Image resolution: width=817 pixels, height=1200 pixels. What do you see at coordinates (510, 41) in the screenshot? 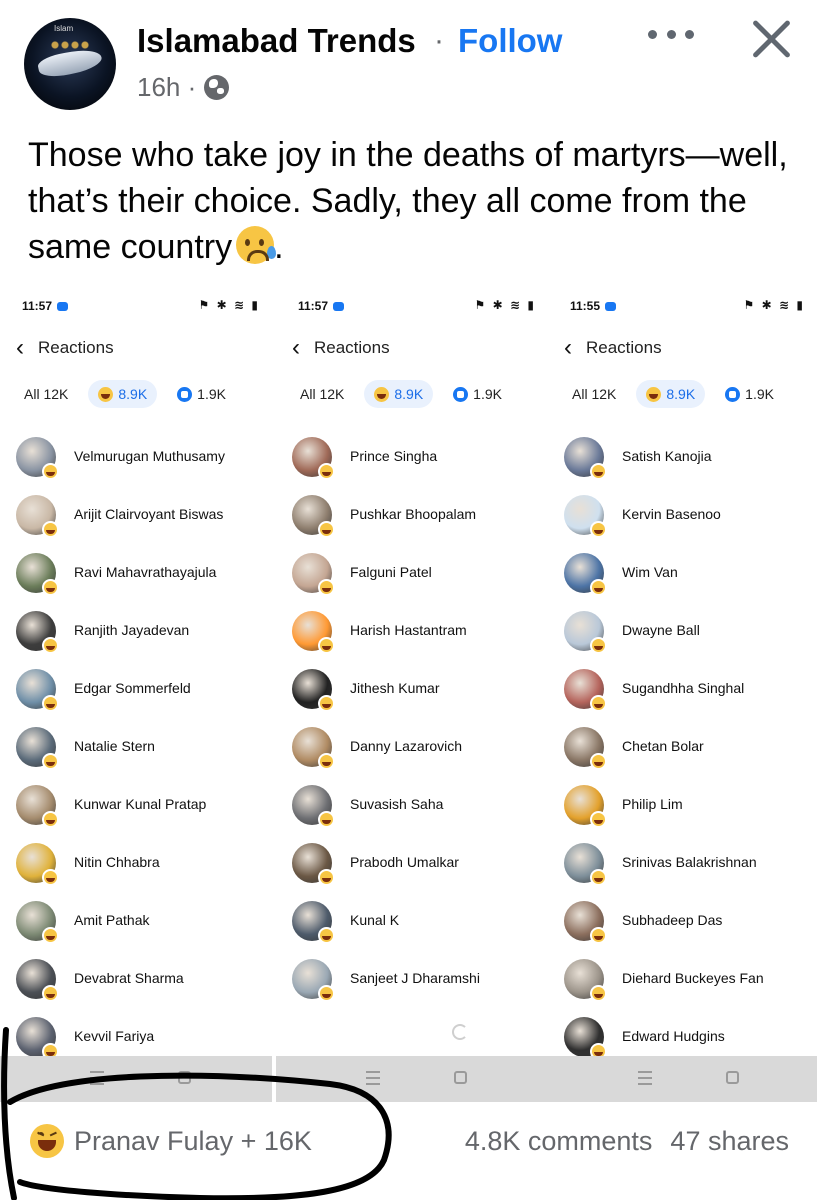
I see `follow-button: Follow` at bounding box center [510, 41].